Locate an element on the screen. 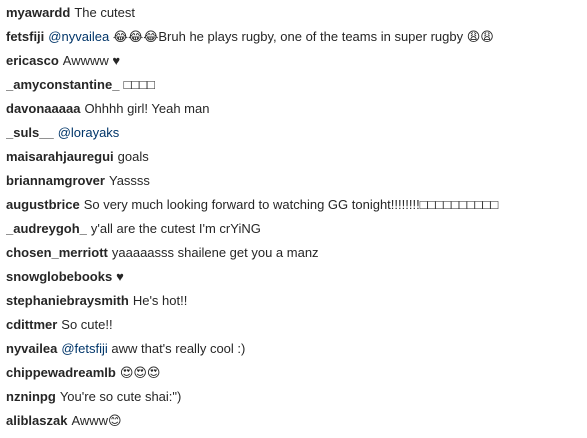  comment-text: Ohhhh girl! Yeah man is located at coordinates (147, 108).